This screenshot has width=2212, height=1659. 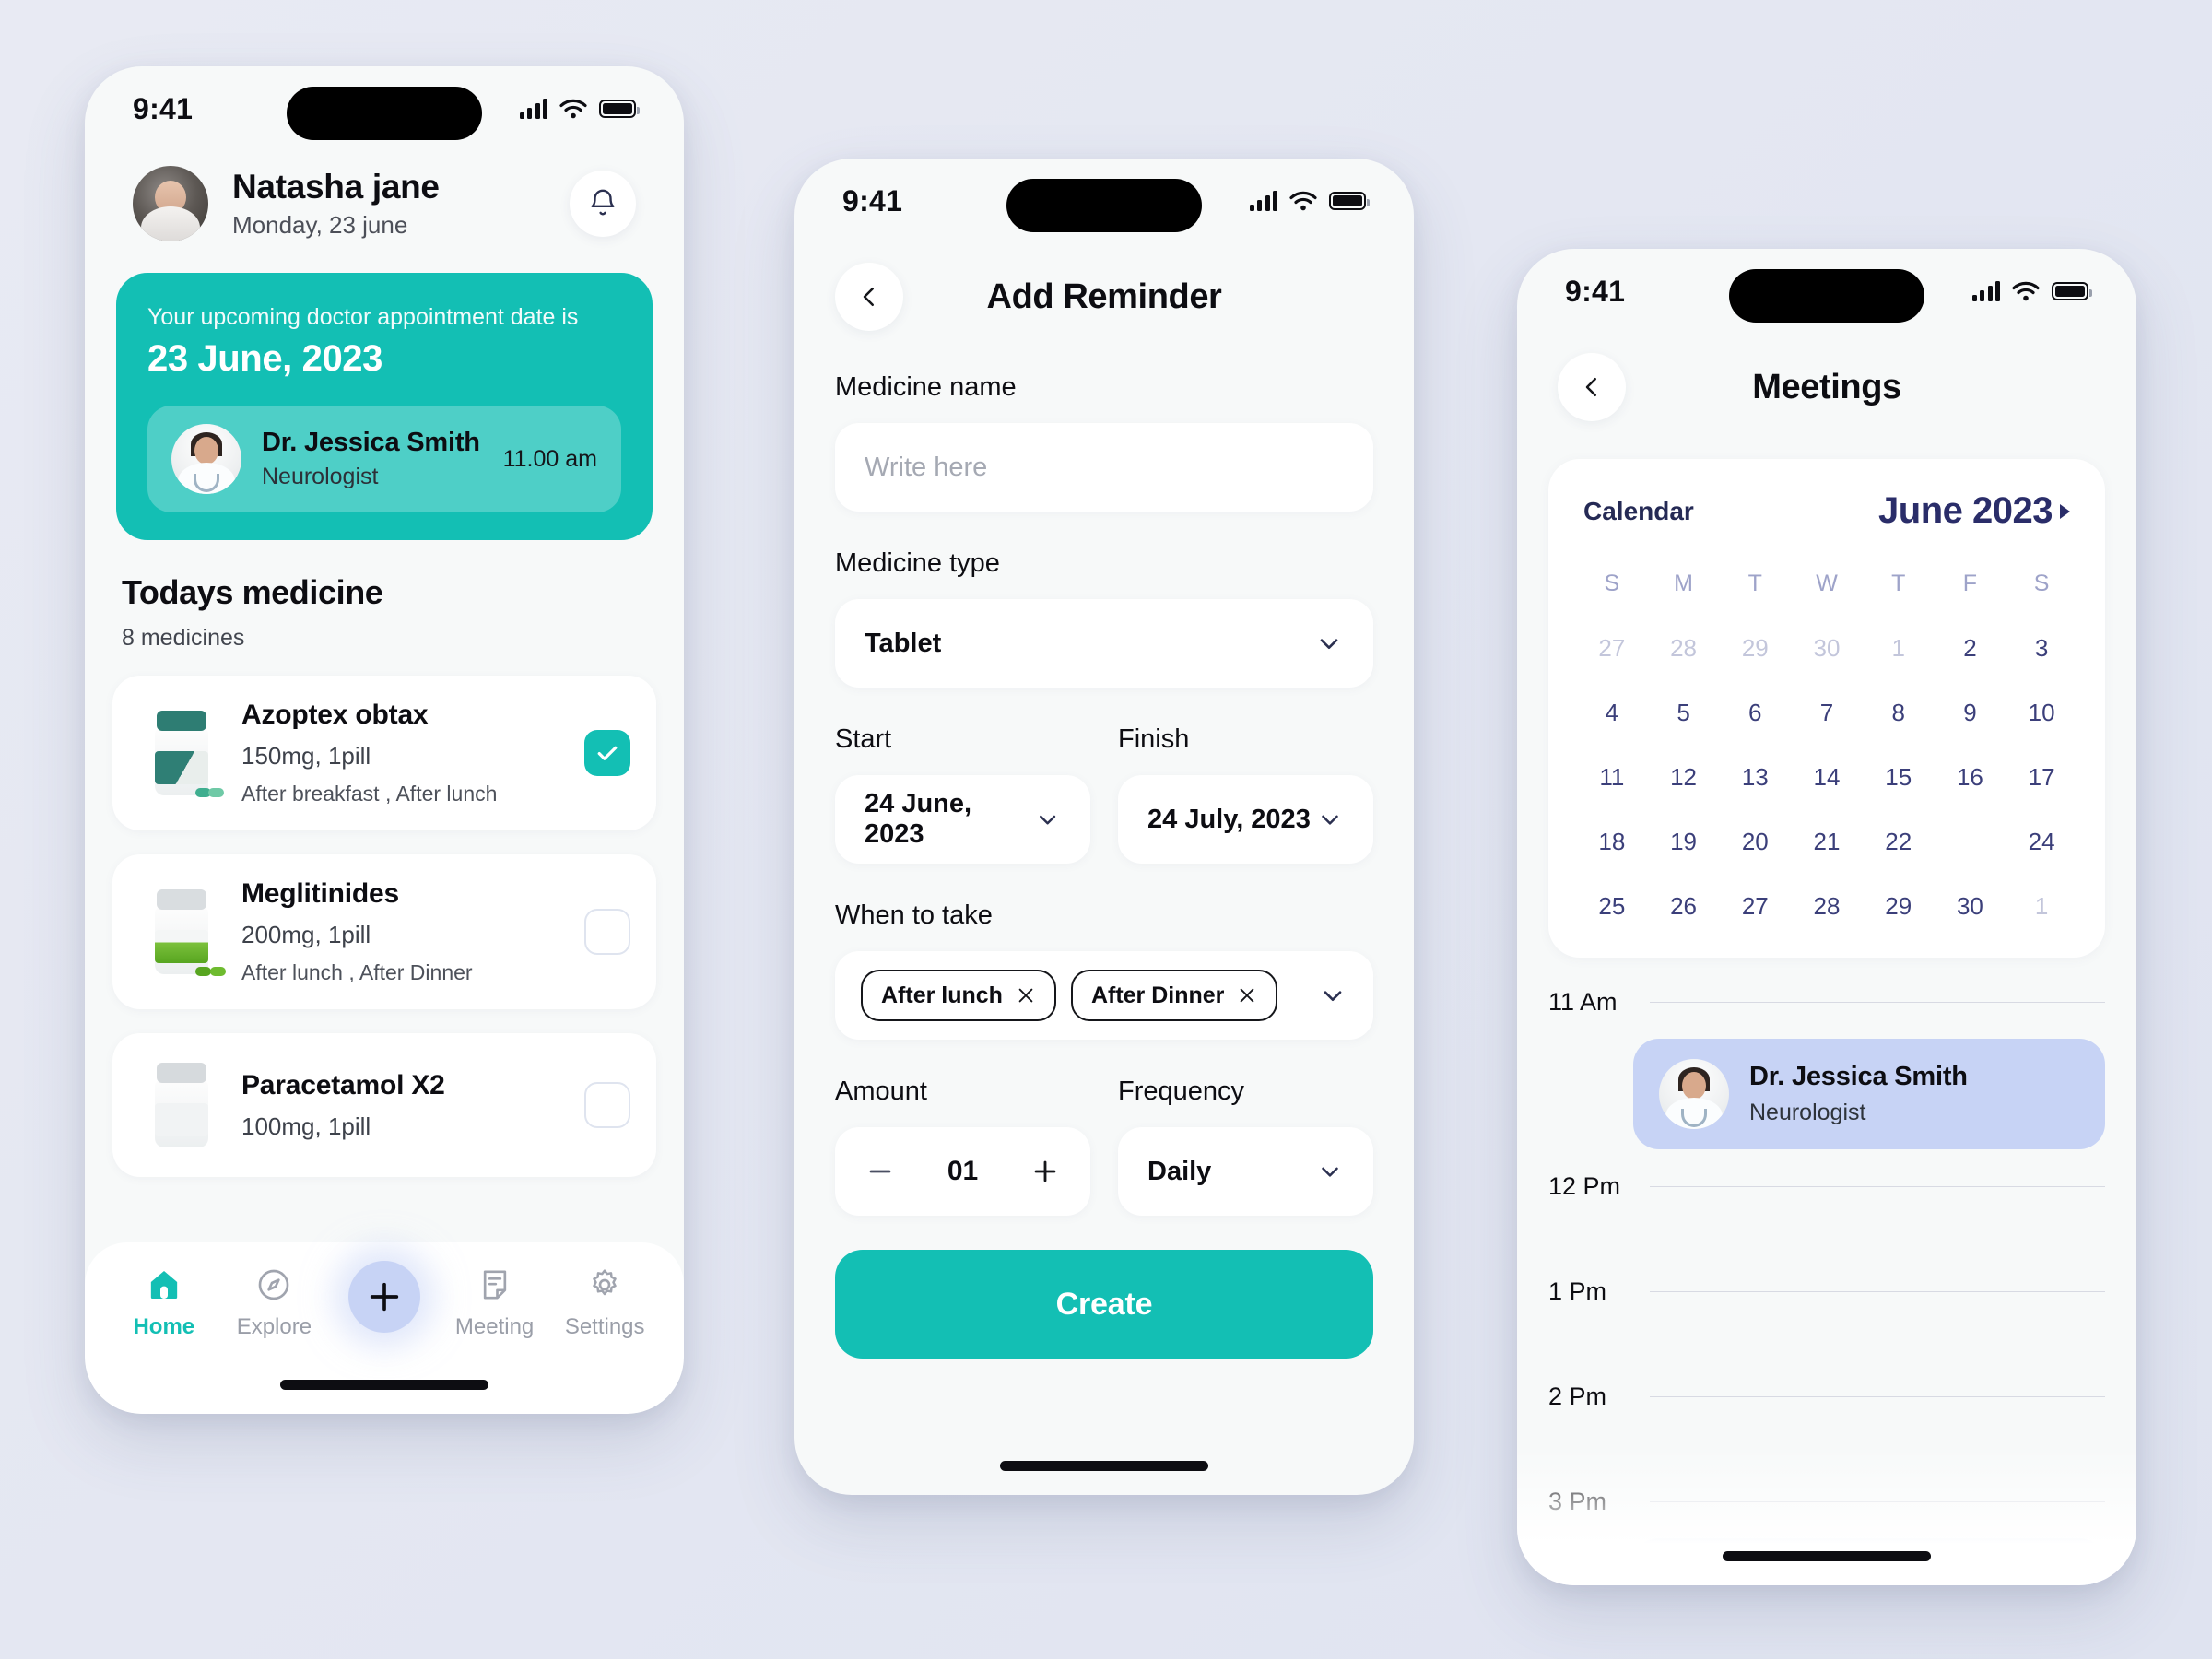 I want to click on calendar-day: 18, so click(x=1612, y=841).